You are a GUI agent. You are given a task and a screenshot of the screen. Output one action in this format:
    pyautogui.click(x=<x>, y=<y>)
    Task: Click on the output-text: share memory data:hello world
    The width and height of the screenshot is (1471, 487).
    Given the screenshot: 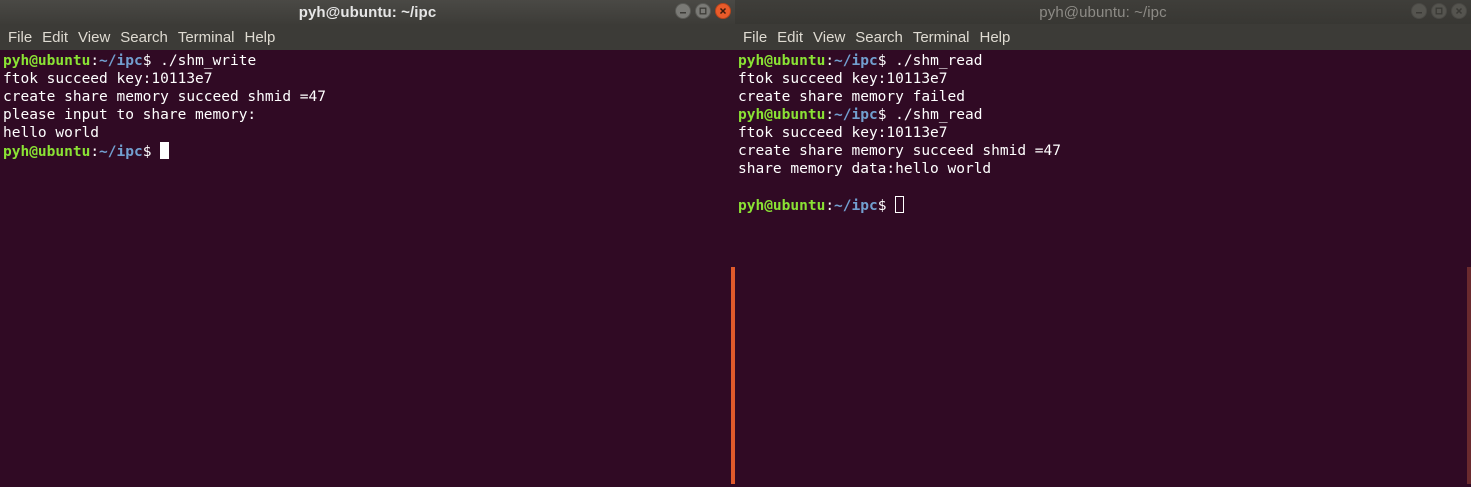 What is the action you would take?
    pyautogui.click(x=865, y=169)
    